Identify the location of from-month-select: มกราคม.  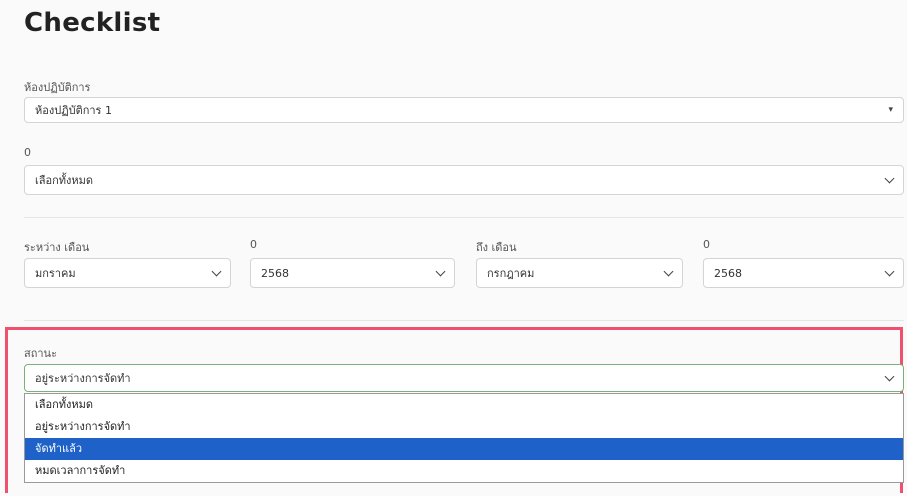
(127, 273).